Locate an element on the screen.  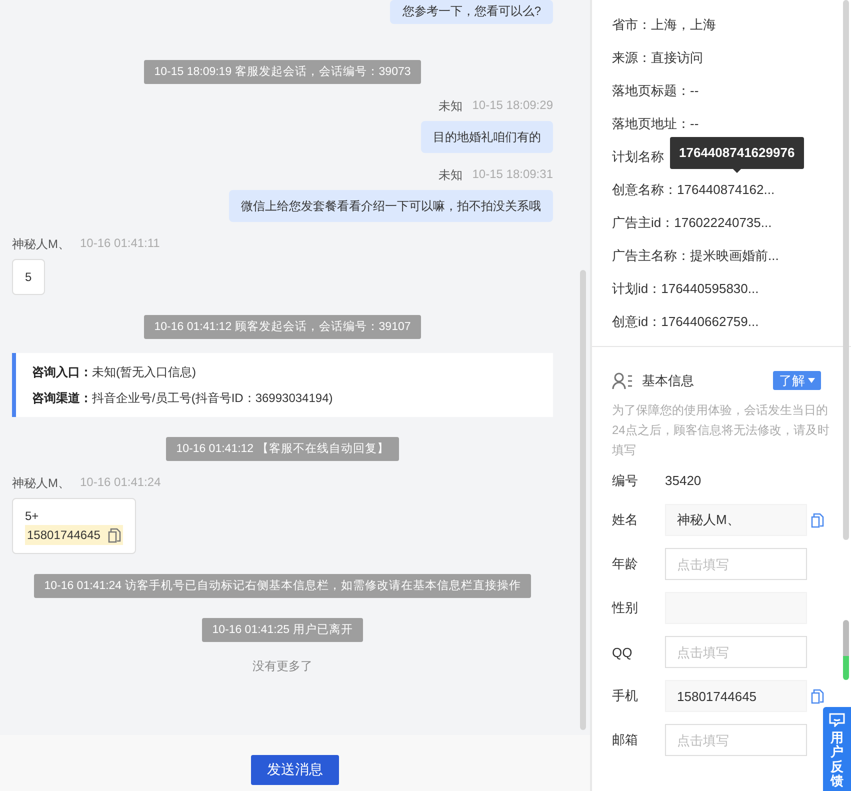
feedback-tab: 用户反馈 is located at coordinates (837, 749).